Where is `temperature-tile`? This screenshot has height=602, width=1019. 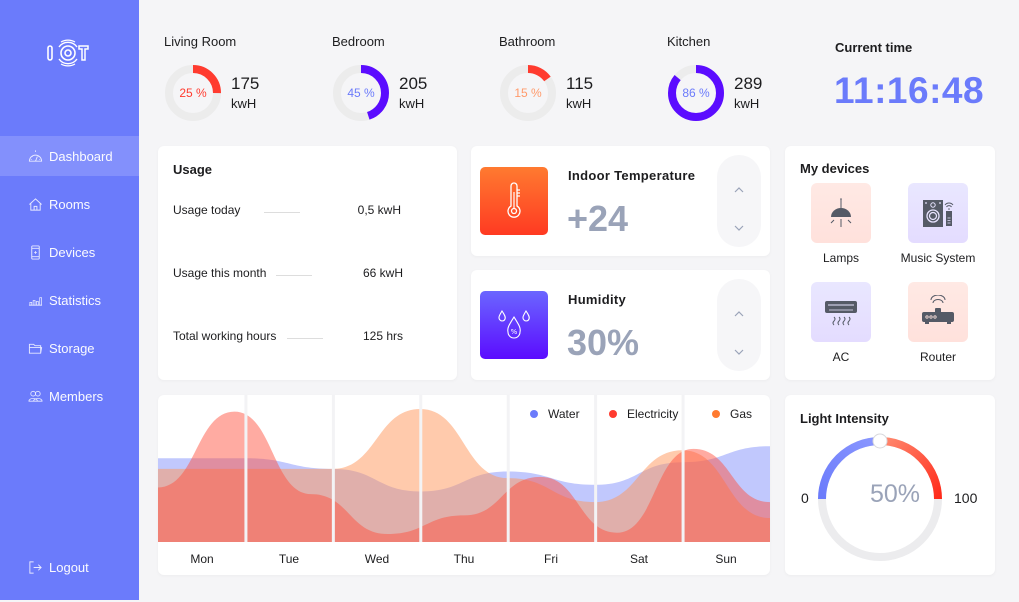
temperature-tile is located at coordinates (514, 201).